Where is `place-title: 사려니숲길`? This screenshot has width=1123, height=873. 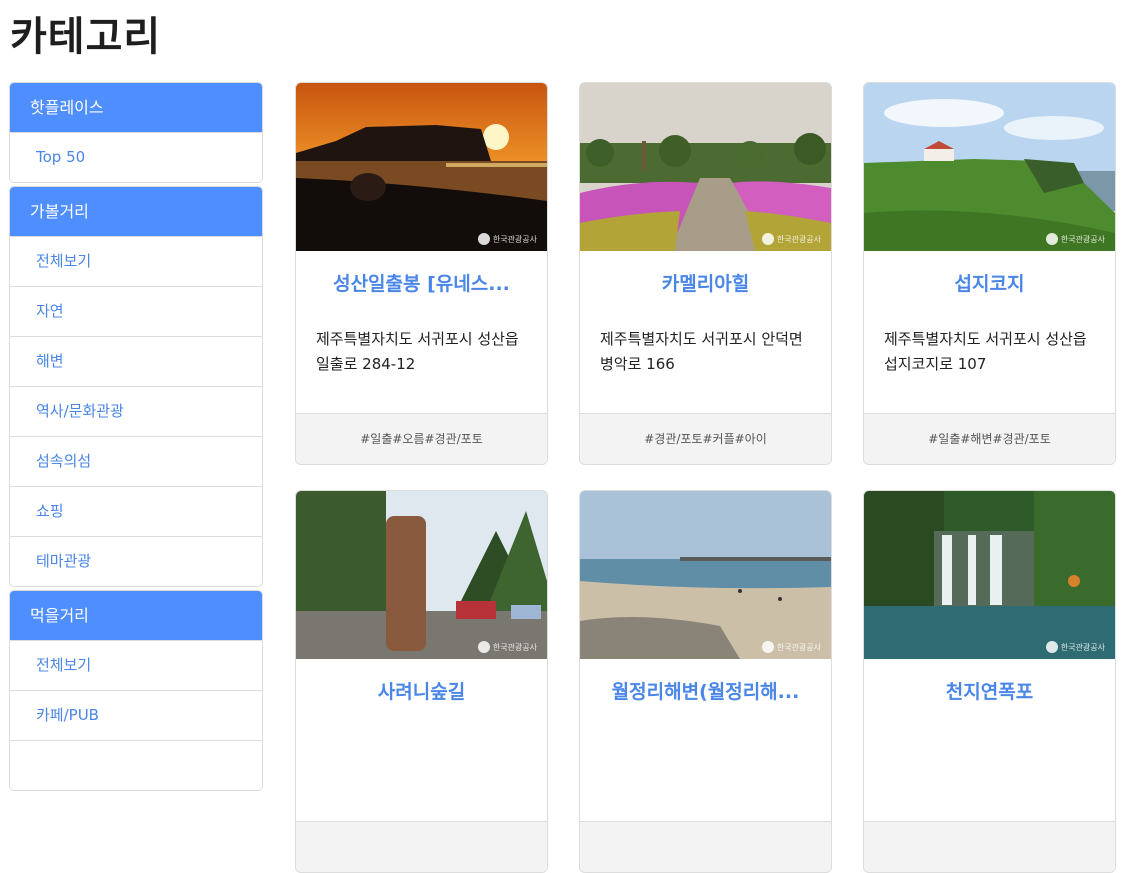 place-title: 사려니숲길 is located at coordinates (421, 692).